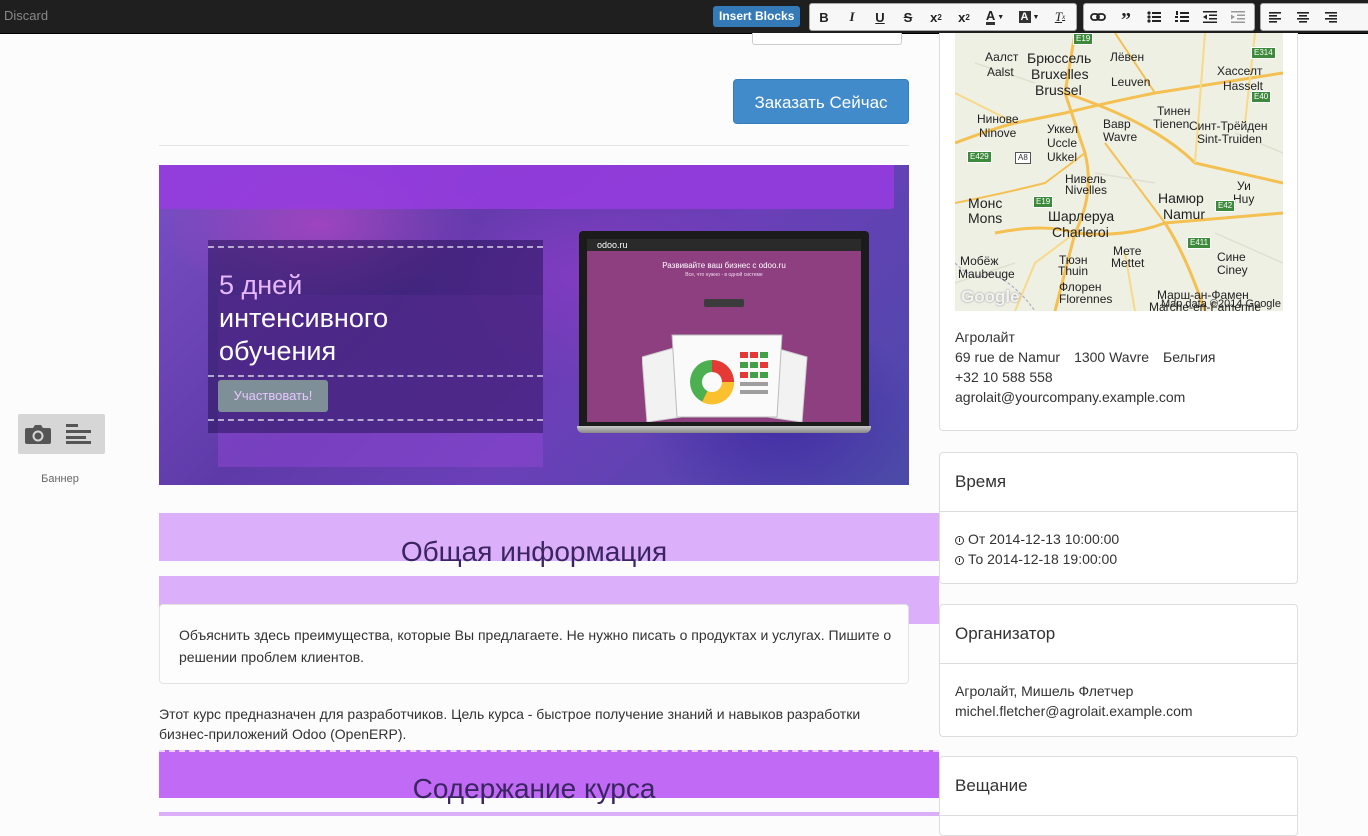 The width and height of the screenshot is (1368, 836). I want to click on banner-title-rest: интенсивного обучения, so click(304, 334).